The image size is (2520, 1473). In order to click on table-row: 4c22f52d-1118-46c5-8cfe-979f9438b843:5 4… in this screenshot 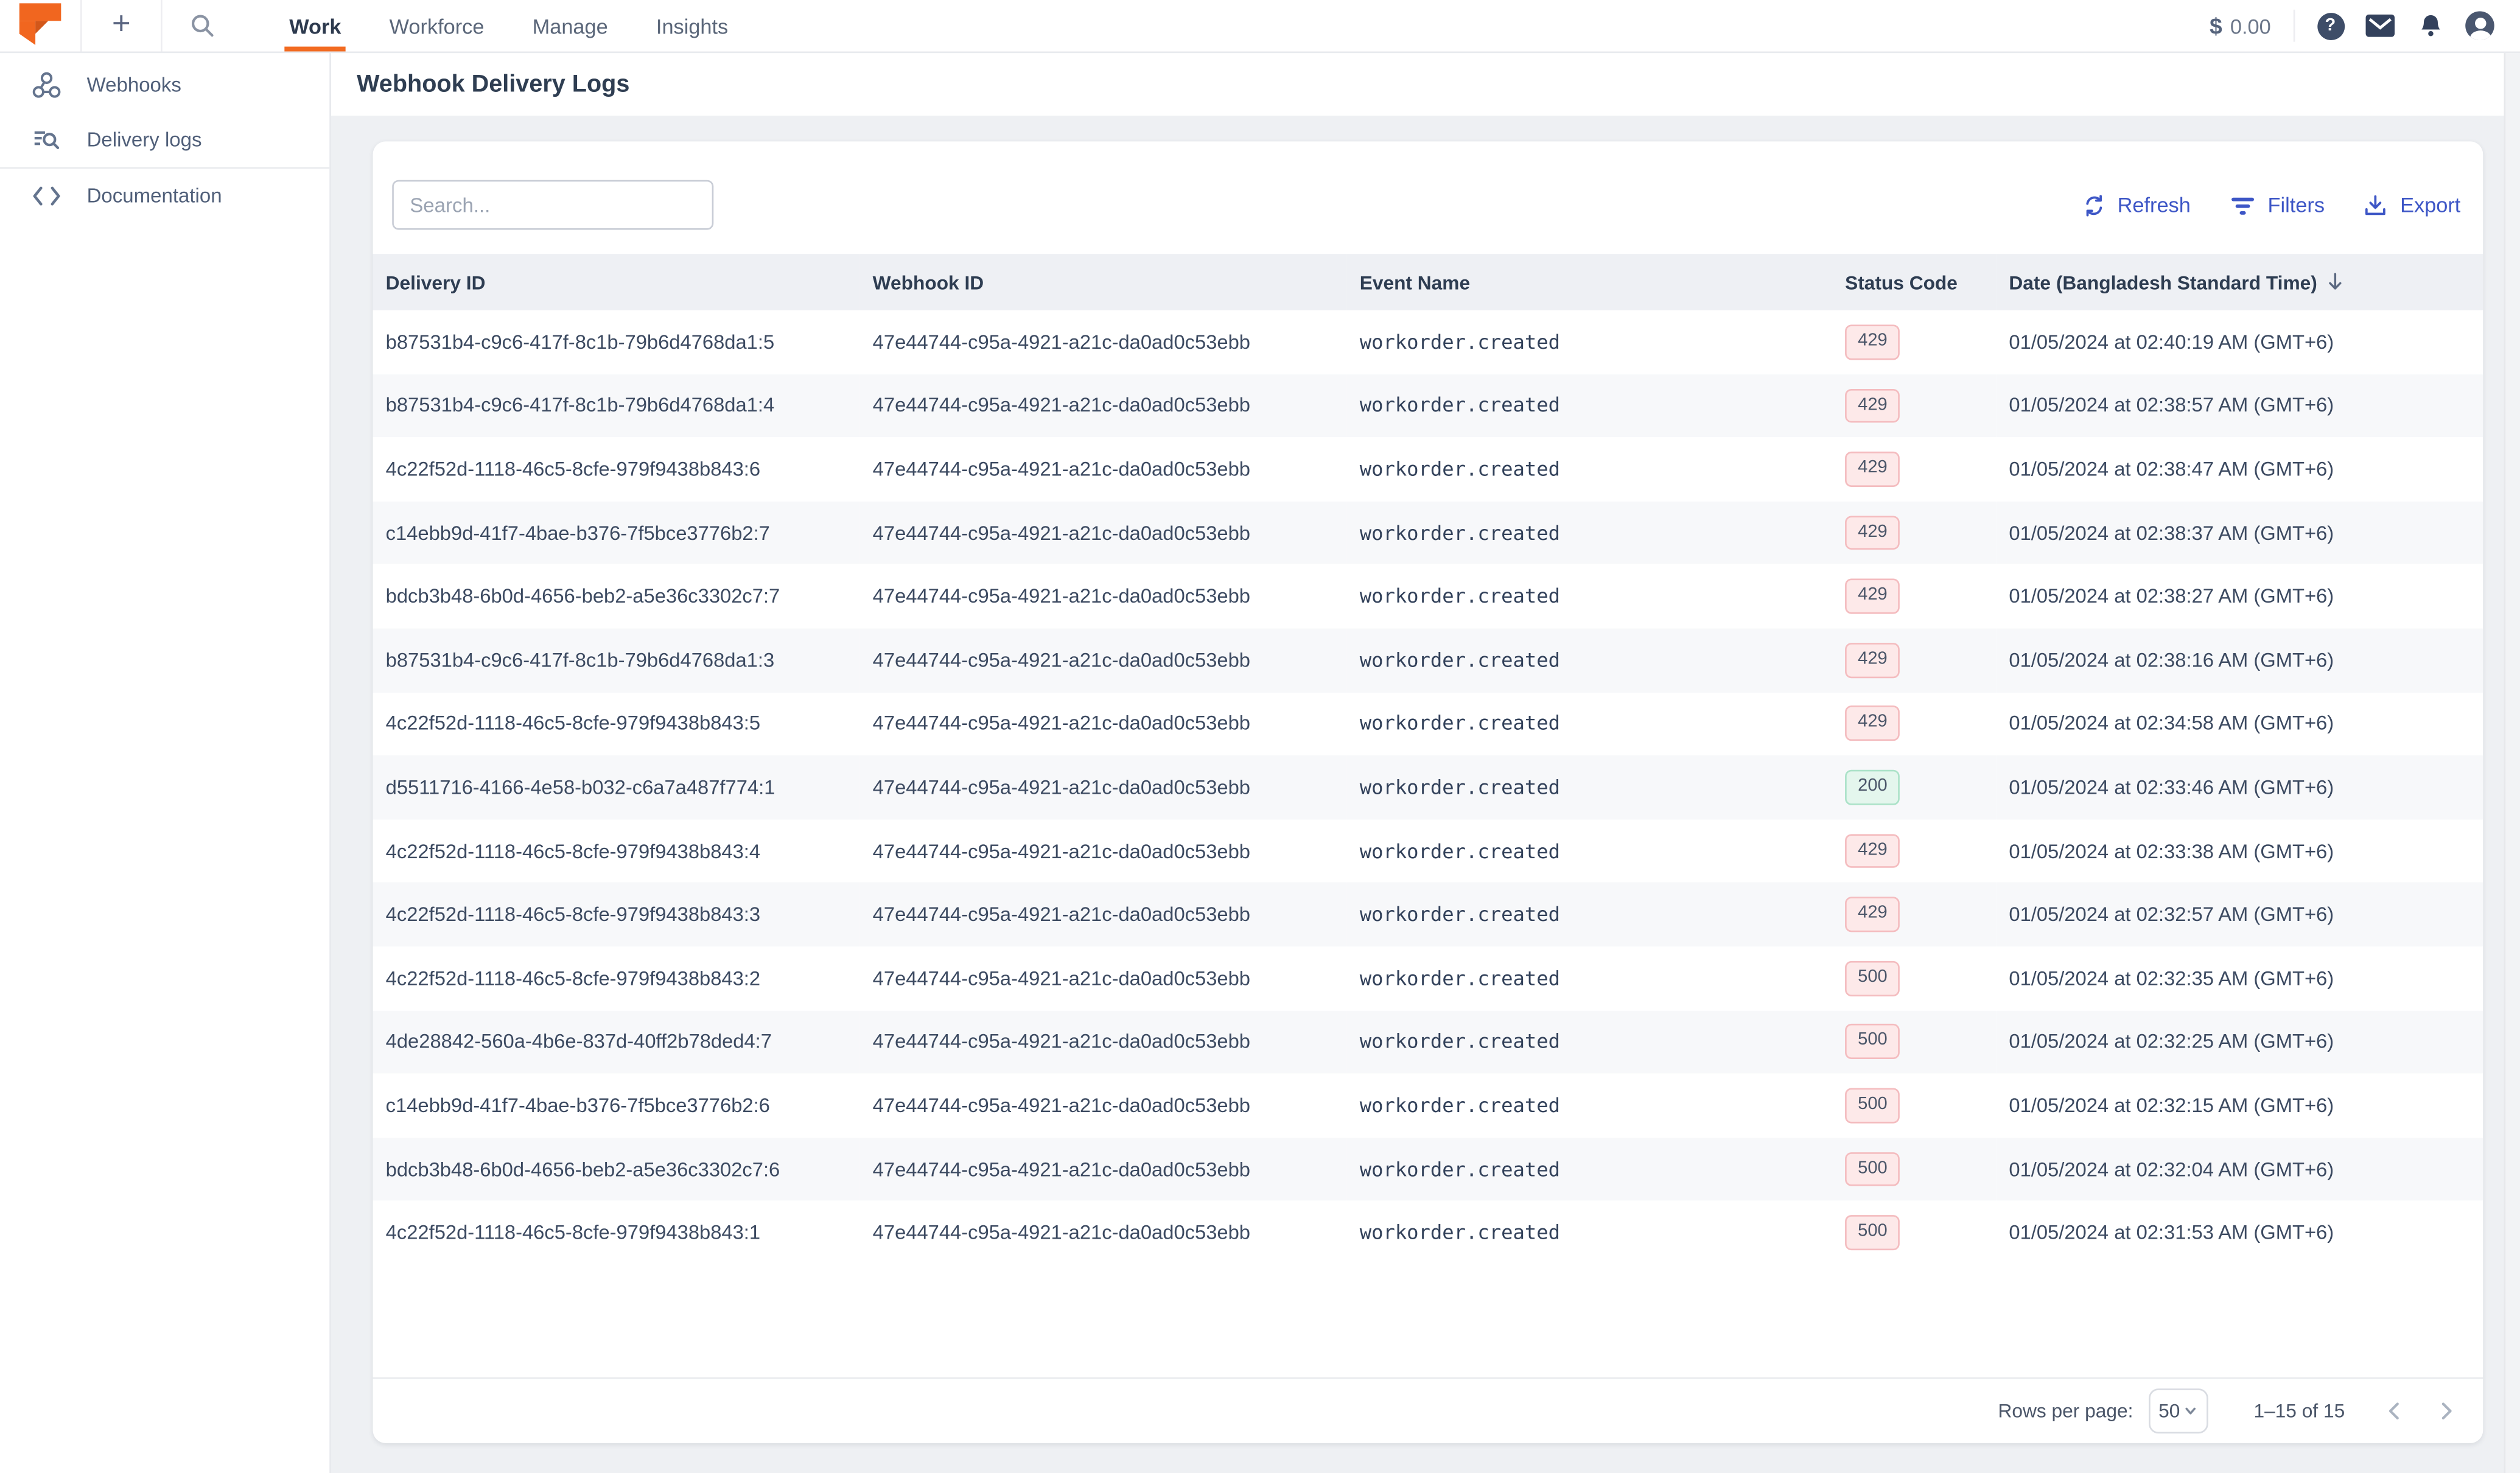, I will do `click(1428, 724)`.